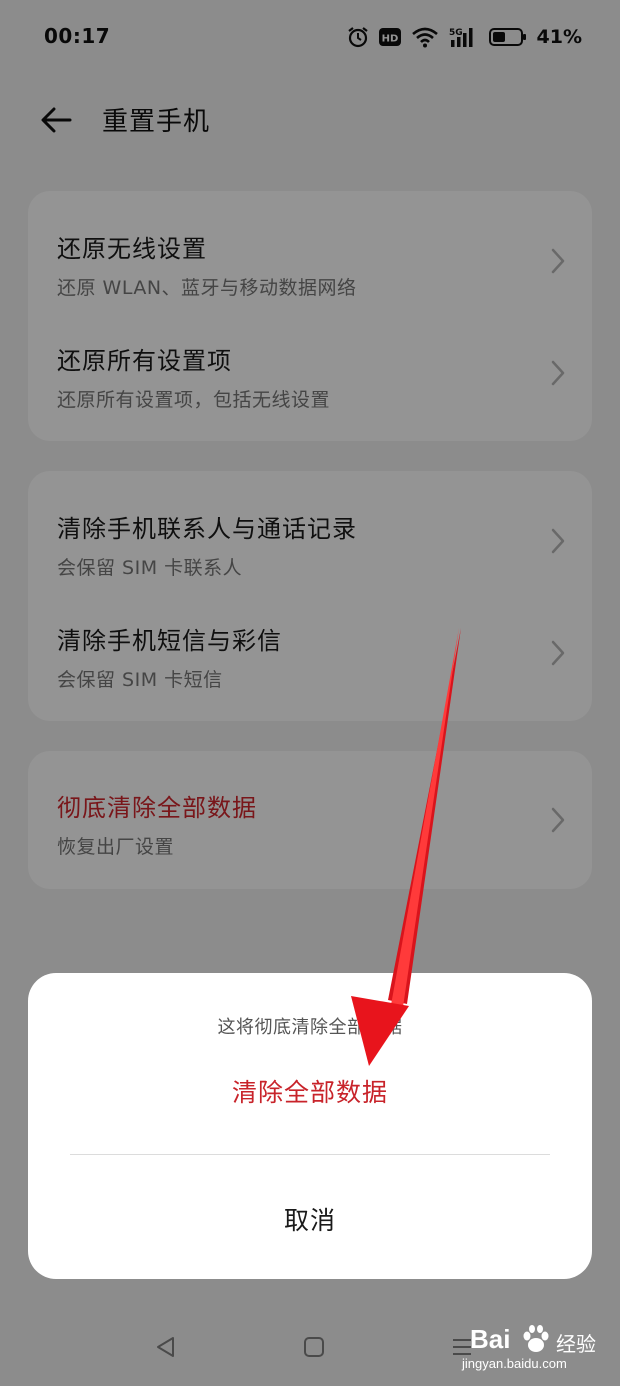  Describe the element at coordinates (310, 1219) in the screenshot. I see `cancel-button: 取消` at that location.